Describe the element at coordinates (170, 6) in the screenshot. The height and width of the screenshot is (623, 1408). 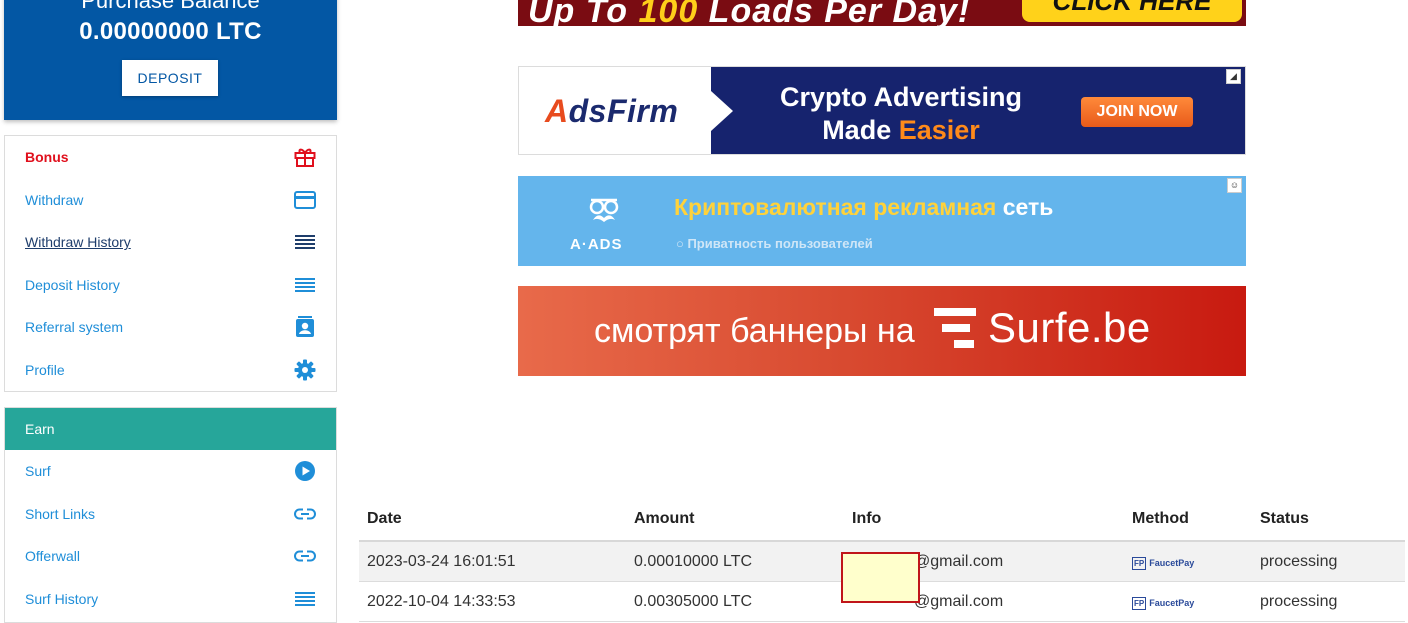
I see `balance-title: Purchase Balance` at that location.